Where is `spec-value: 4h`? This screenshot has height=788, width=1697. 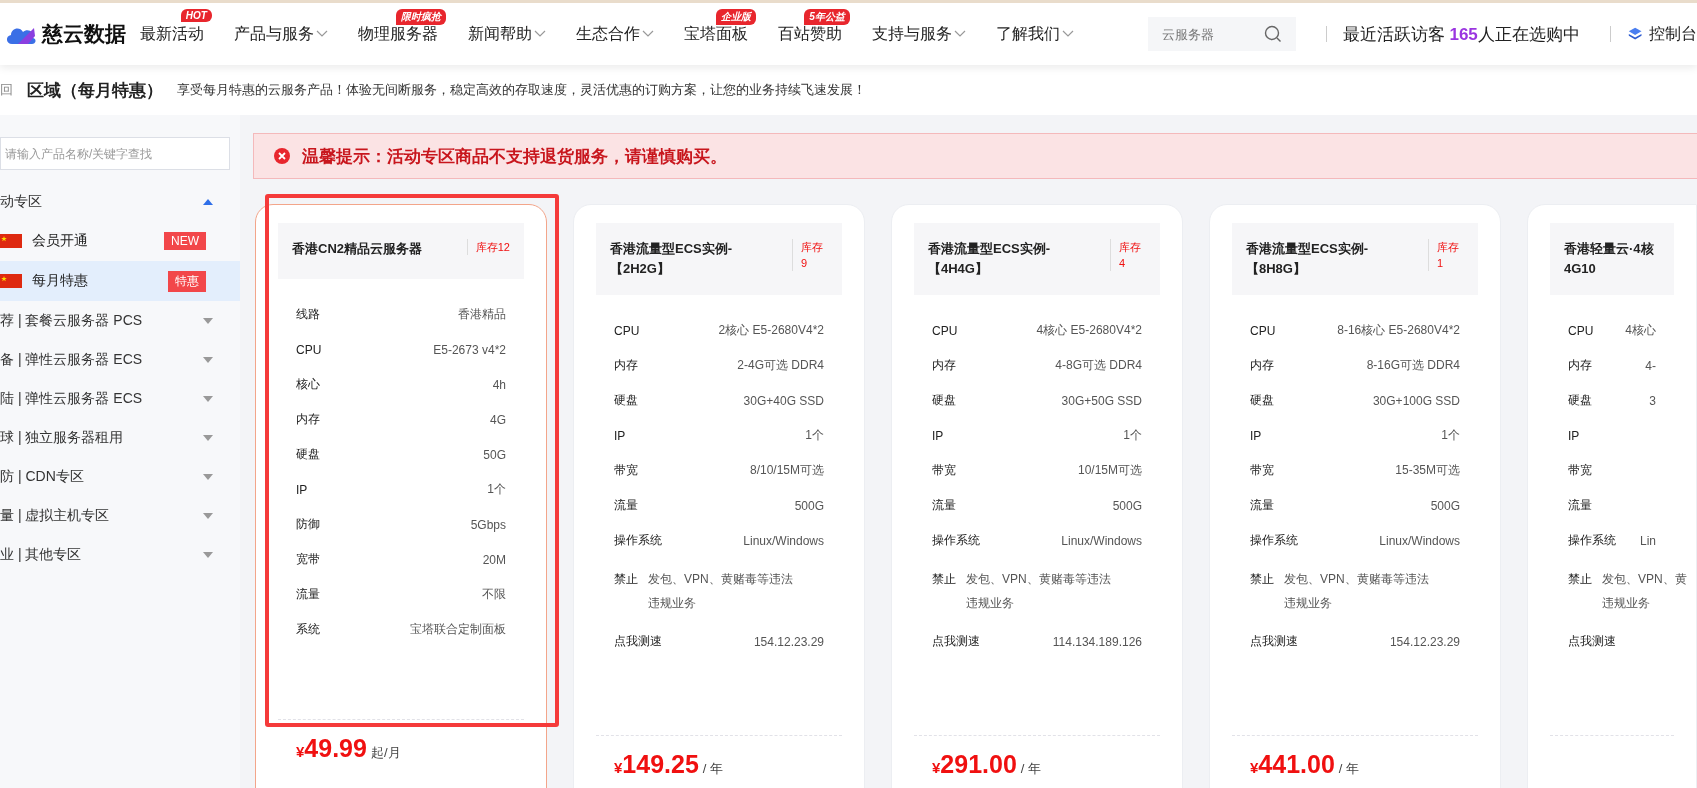 spec-value: 4h is located at coordinates (499, 384).